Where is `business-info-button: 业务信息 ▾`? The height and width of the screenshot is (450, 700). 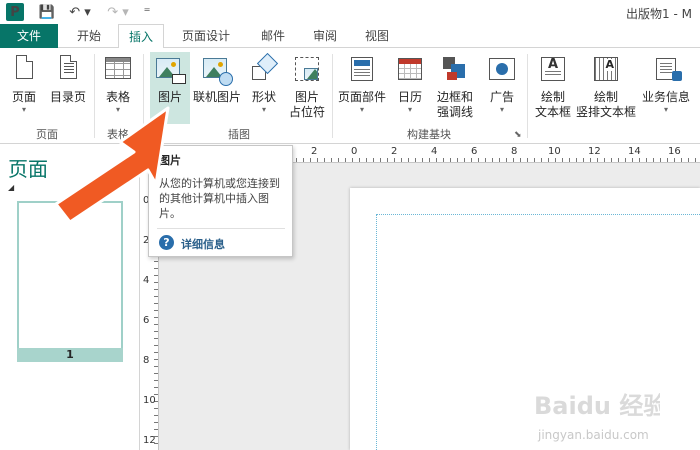
business-info-button: 业务信息 ▾ is located at coordinates (666, 88).